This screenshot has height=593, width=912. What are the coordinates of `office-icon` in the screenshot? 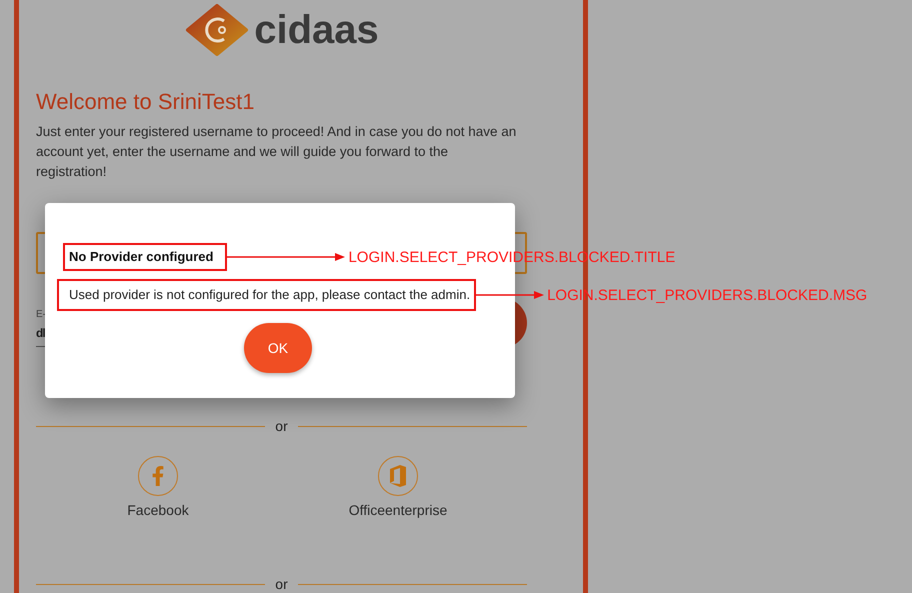 It's located at (398, 476).